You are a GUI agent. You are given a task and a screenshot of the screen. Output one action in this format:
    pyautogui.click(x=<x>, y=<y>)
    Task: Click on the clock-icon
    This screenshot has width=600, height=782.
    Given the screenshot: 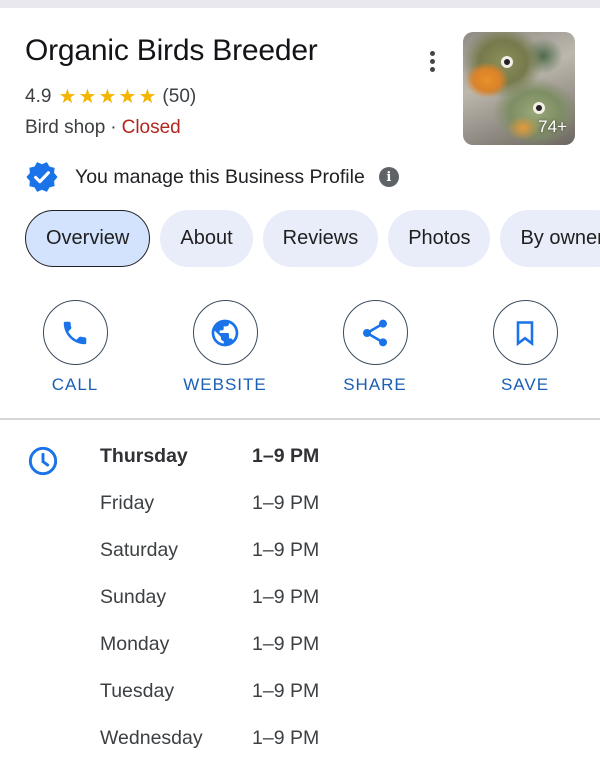 What is the action you would take?
    pyautogui.click(x=43, y=461)
    